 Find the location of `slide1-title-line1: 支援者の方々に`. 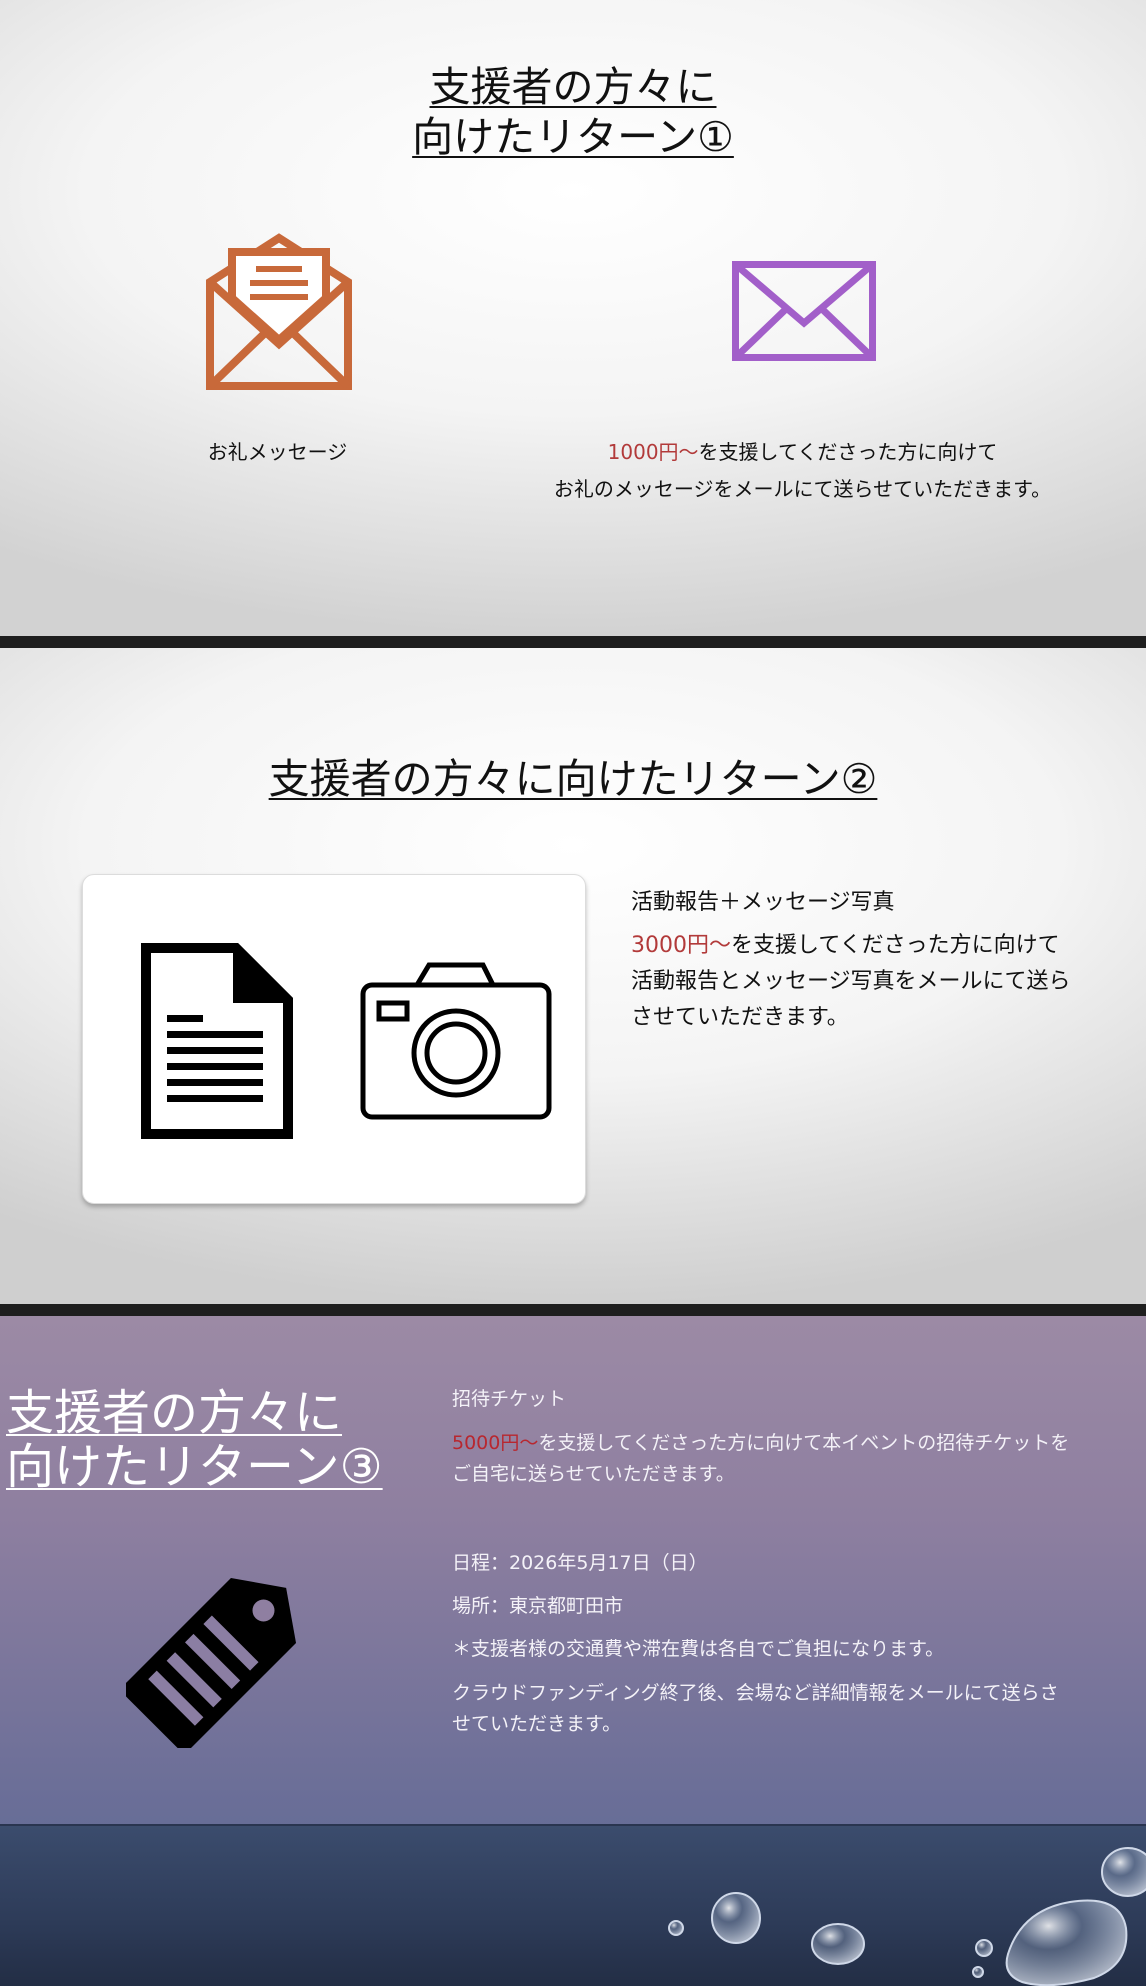

slide1-title-line1: 支援者の方々に is located at coordinates (573, 87).